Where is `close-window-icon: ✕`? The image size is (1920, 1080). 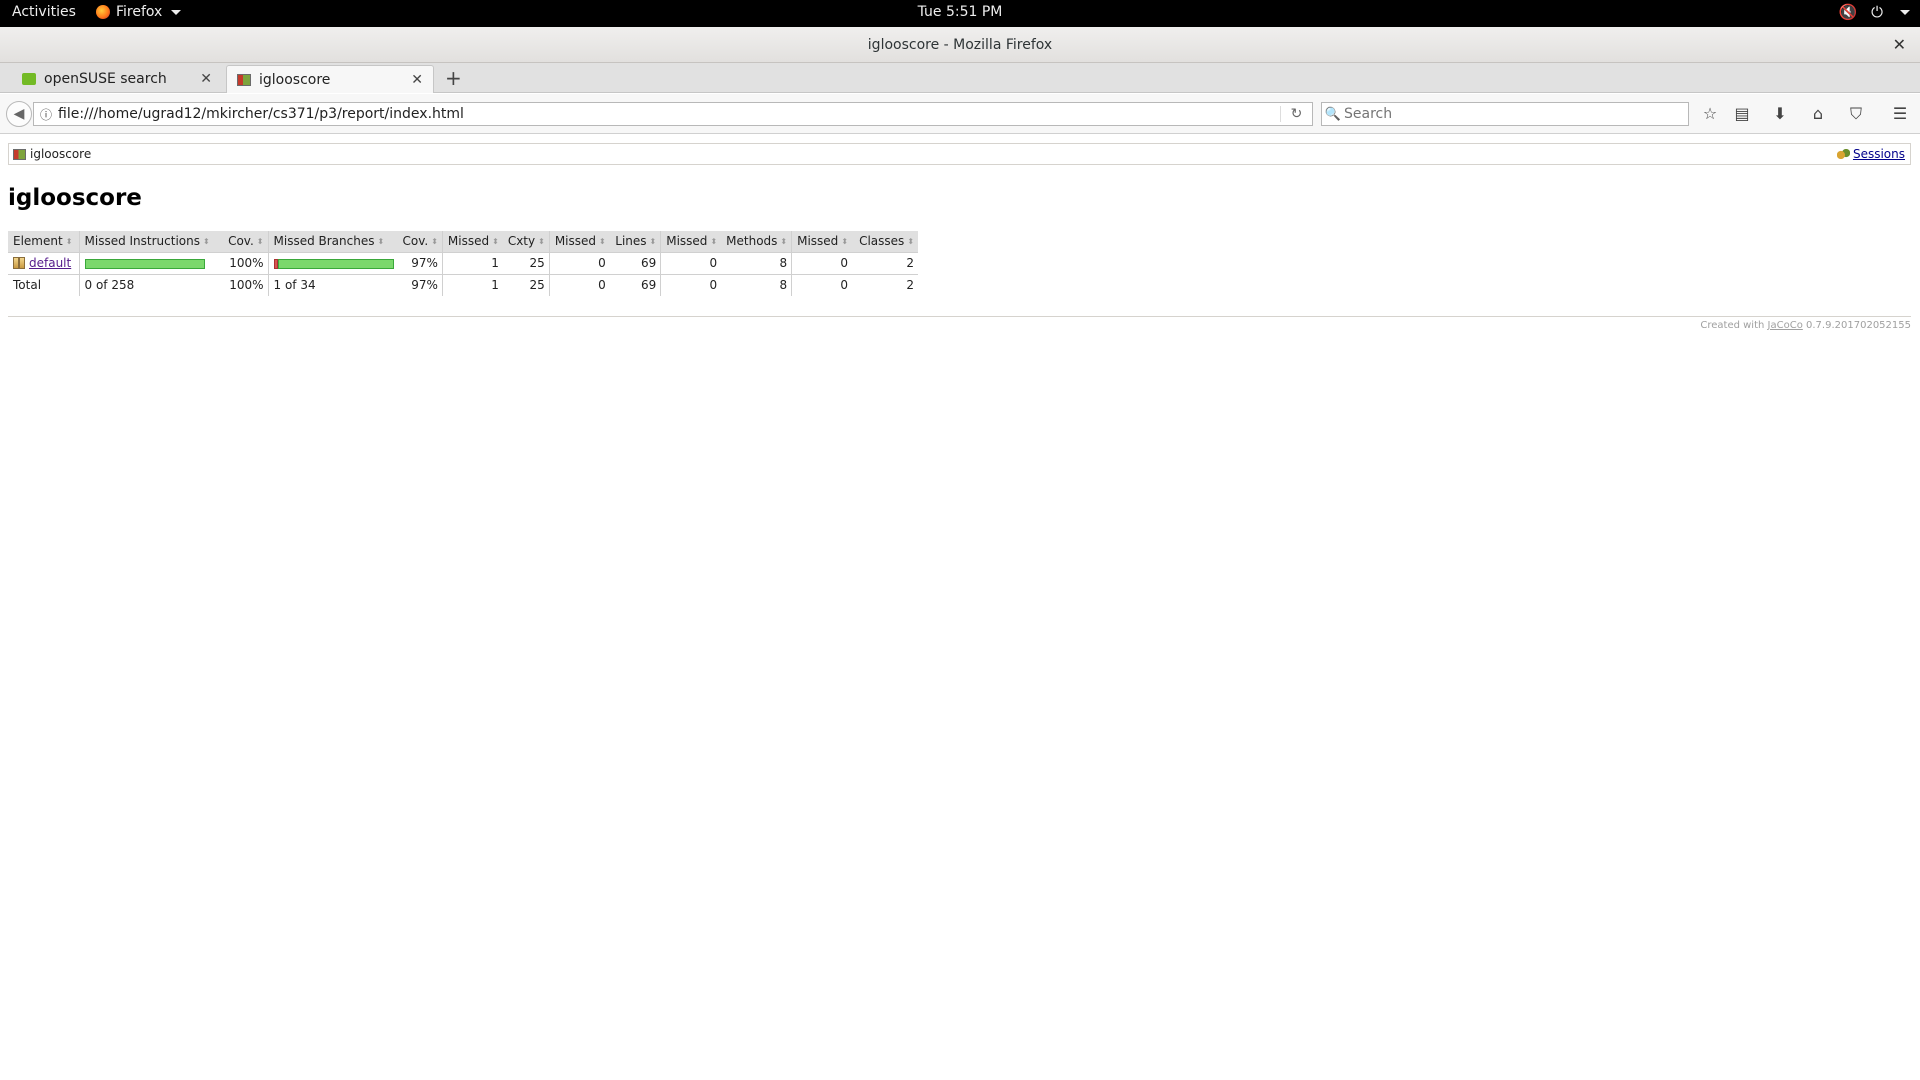 close-window-icon: ✕ is located at coordinates (1899, 45).